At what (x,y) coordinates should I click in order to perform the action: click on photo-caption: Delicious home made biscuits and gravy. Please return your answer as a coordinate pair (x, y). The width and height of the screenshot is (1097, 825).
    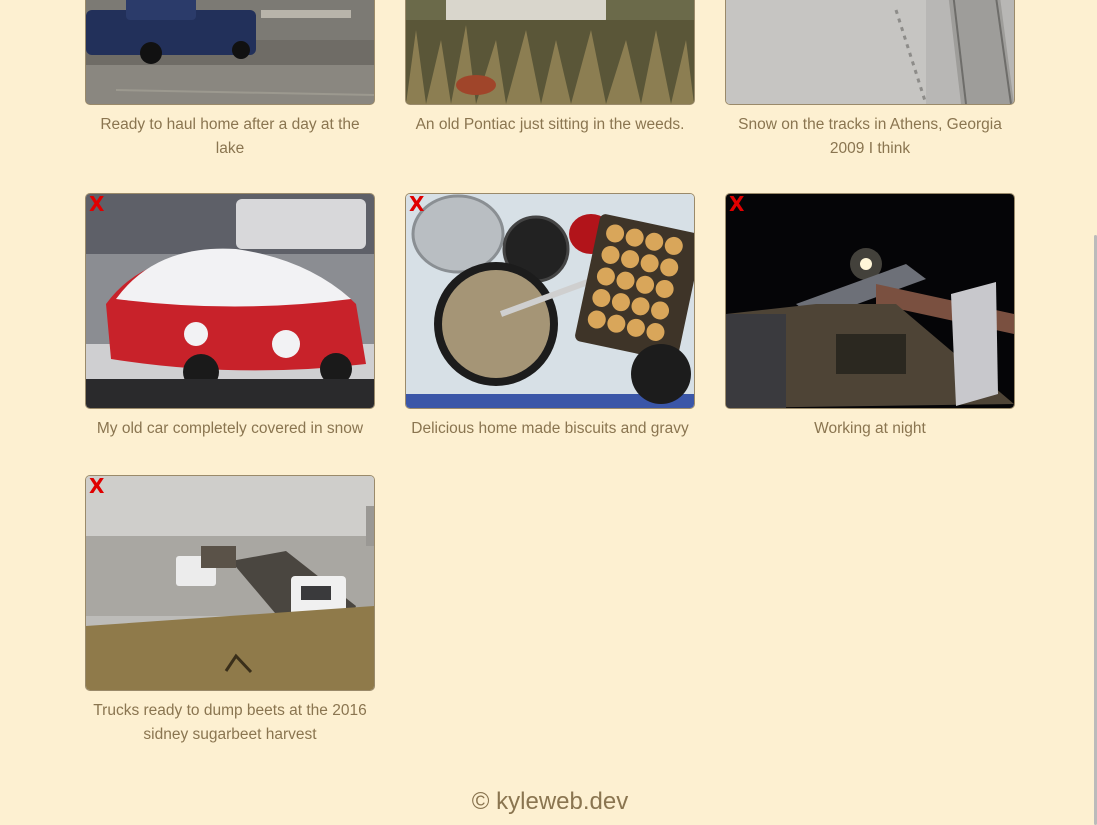
    Looking at the image, I should click on (550, 428).